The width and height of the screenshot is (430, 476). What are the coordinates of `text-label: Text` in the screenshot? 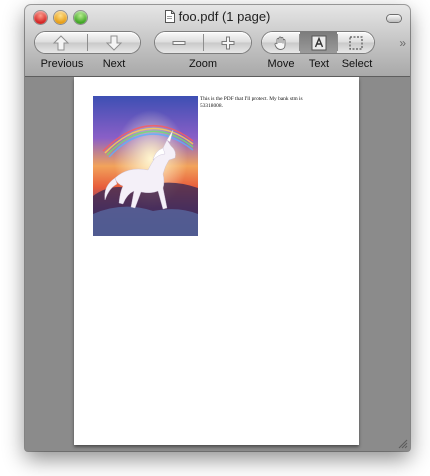 It's located at (319, 64).